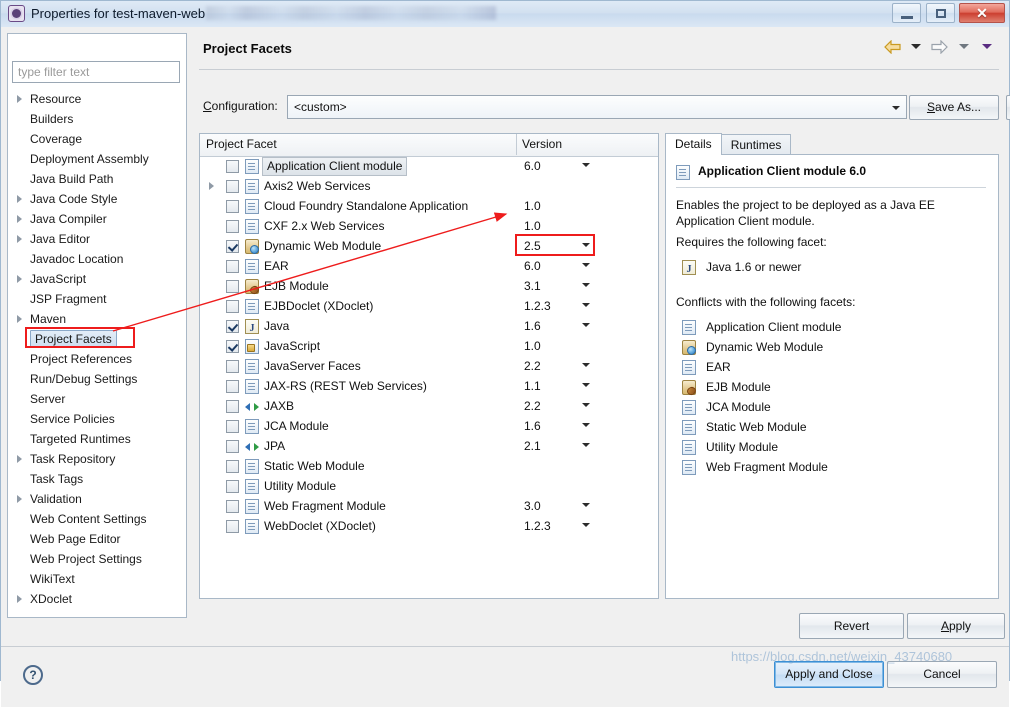  What do you see at coordinates (429, 186) in the screenshot?
I see `table-row: Axis2 Web Services` at bounding box center [429, 186].